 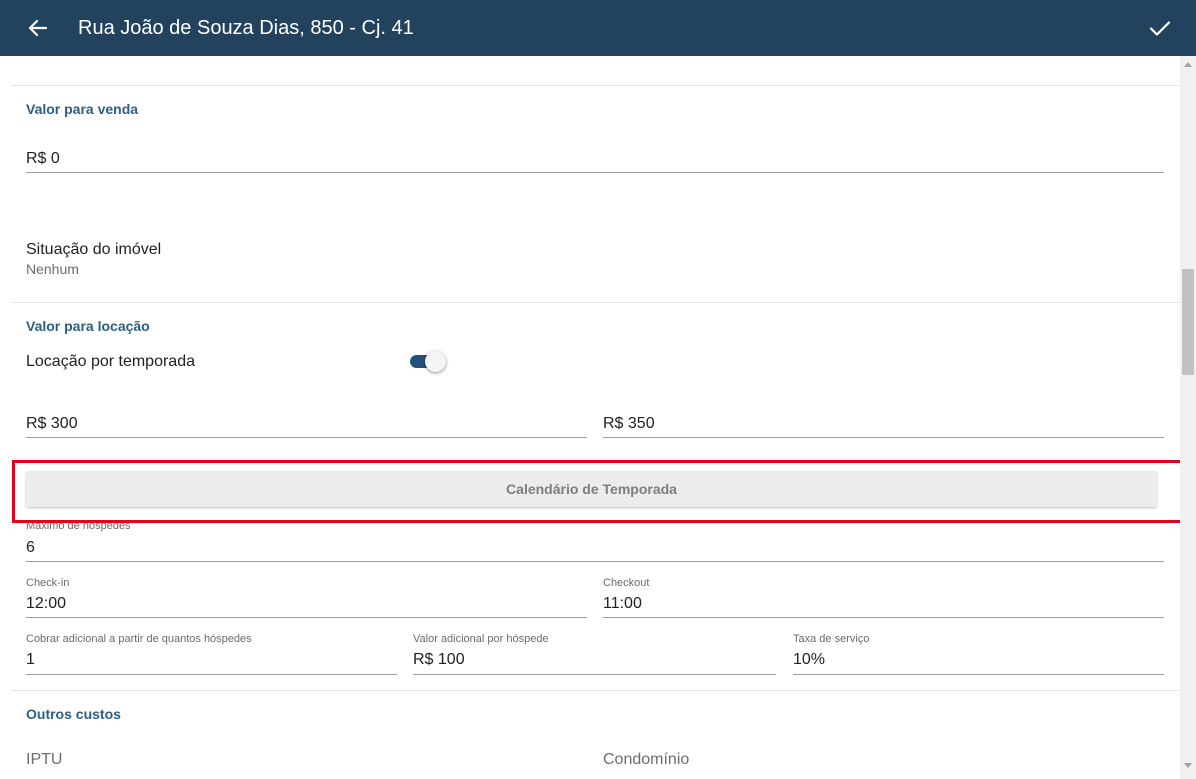 What do you see at coordinates (48, 583) in the screenshot?
I see `checkin-label: Check-in` at bounding box center [48, 583].